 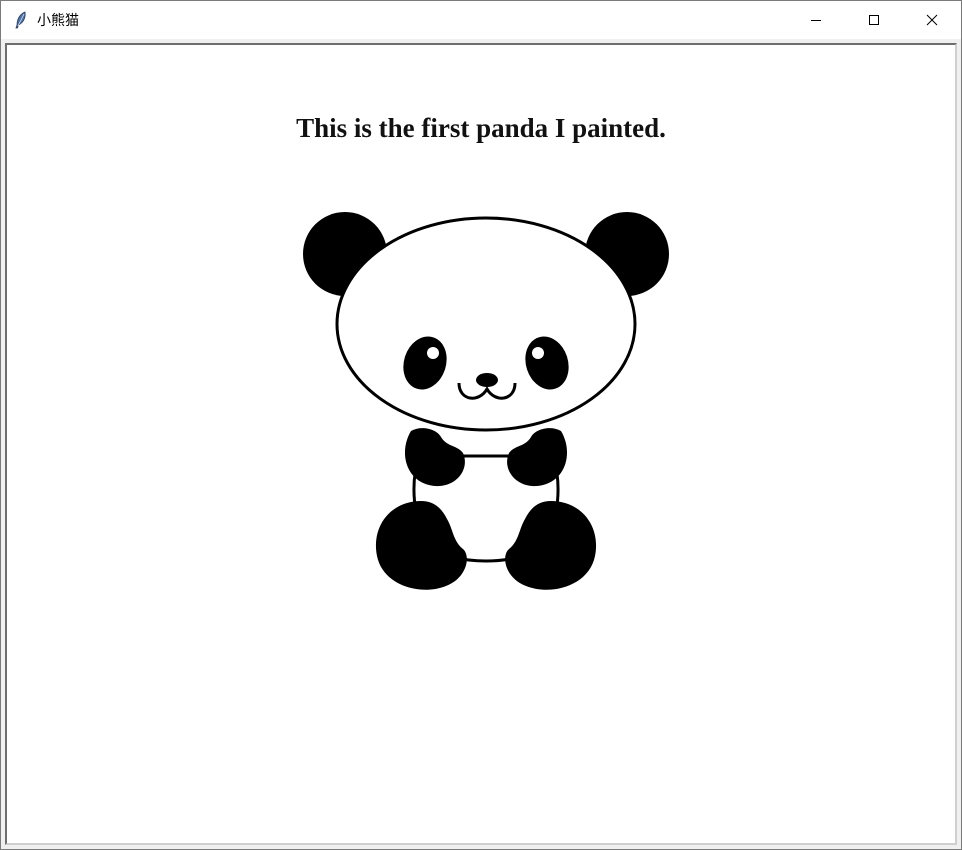 I want to click on title-bar: 小熊猫, so click(x=481, y=20).